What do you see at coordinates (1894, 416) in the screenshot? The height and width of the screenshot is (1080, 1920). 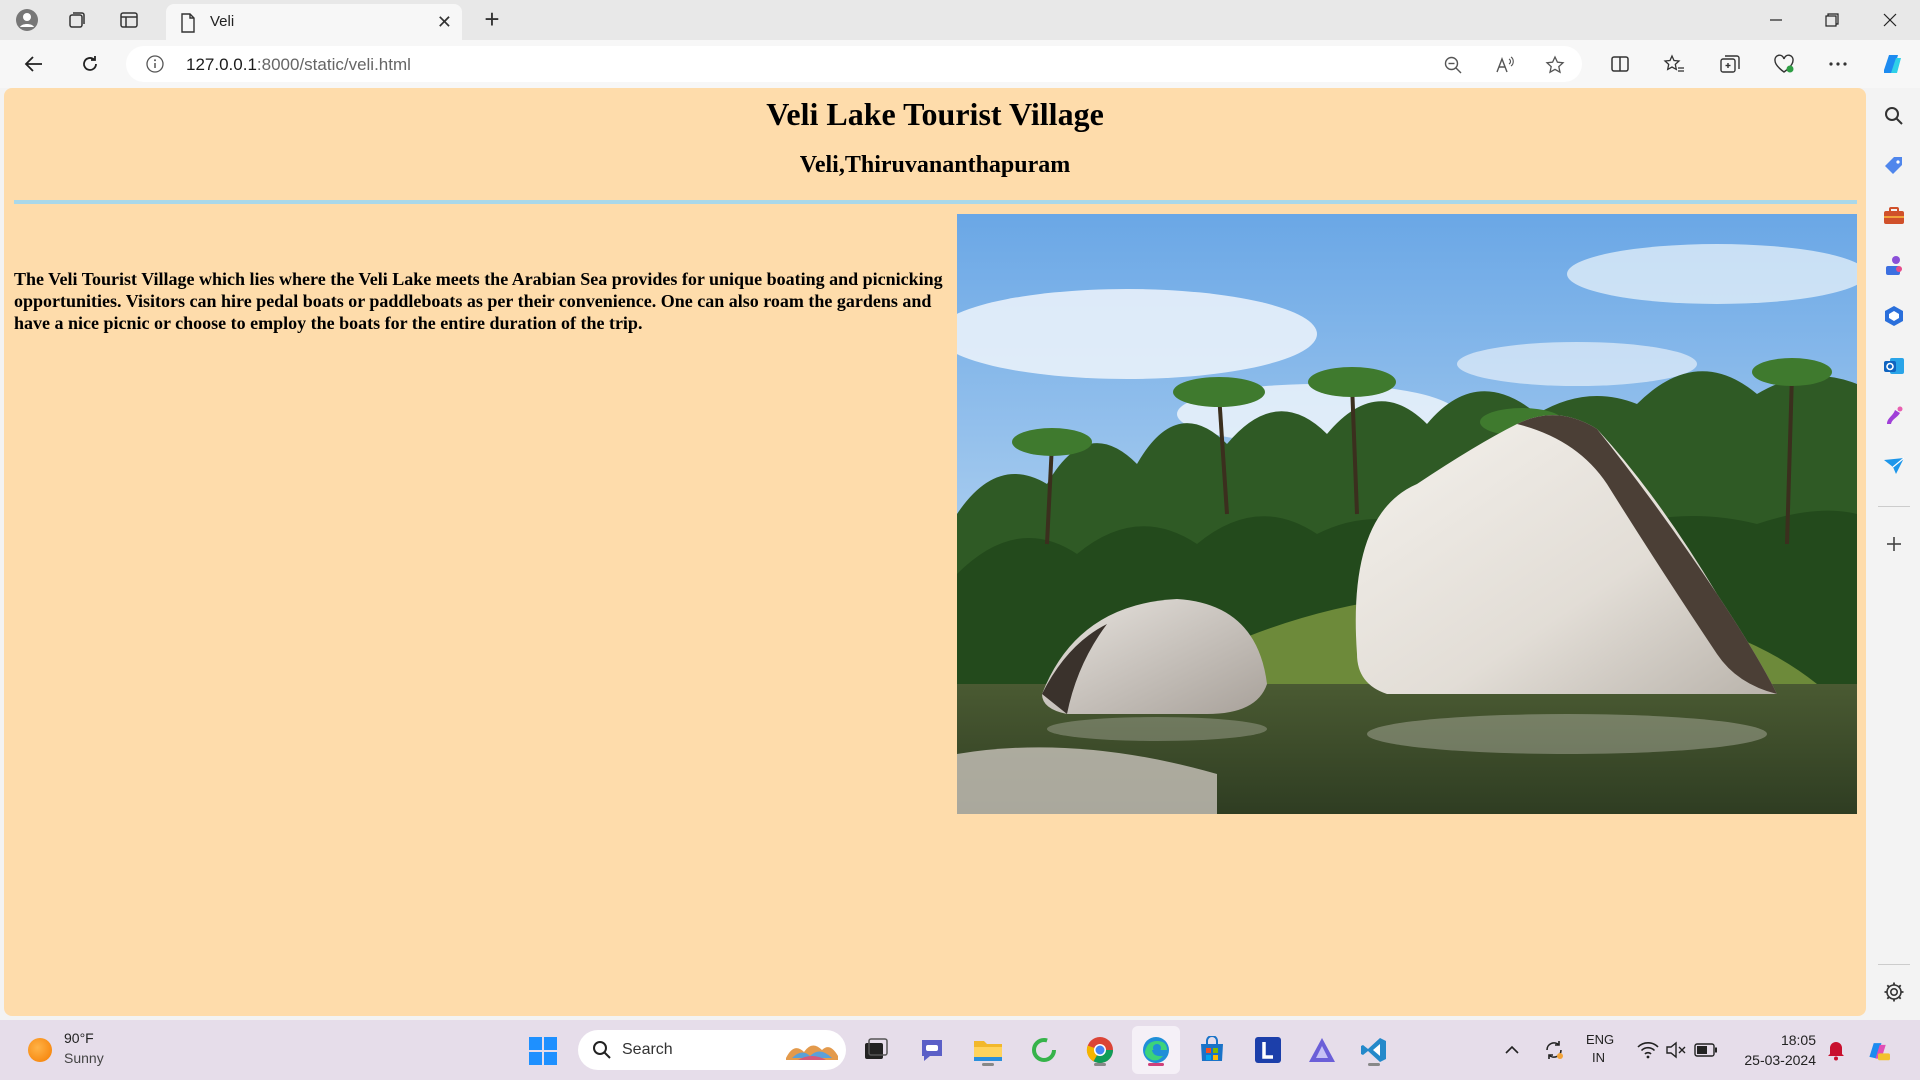 I see `designer-icon` at bounding box center [1894, 416].